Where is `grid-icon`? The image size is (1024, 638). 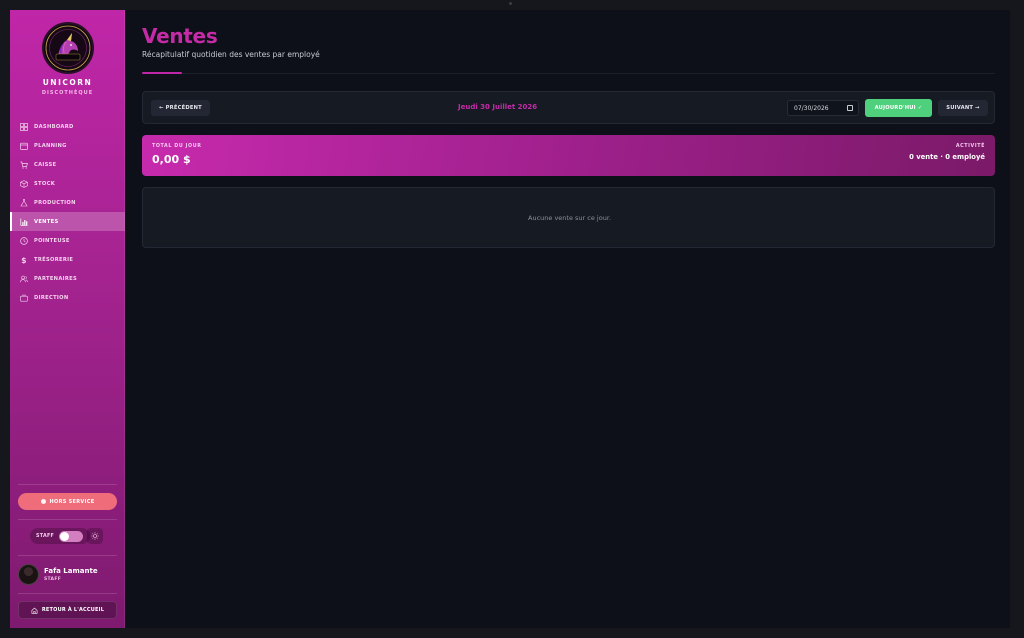 grid-icon is located at coordinates (24, 126).